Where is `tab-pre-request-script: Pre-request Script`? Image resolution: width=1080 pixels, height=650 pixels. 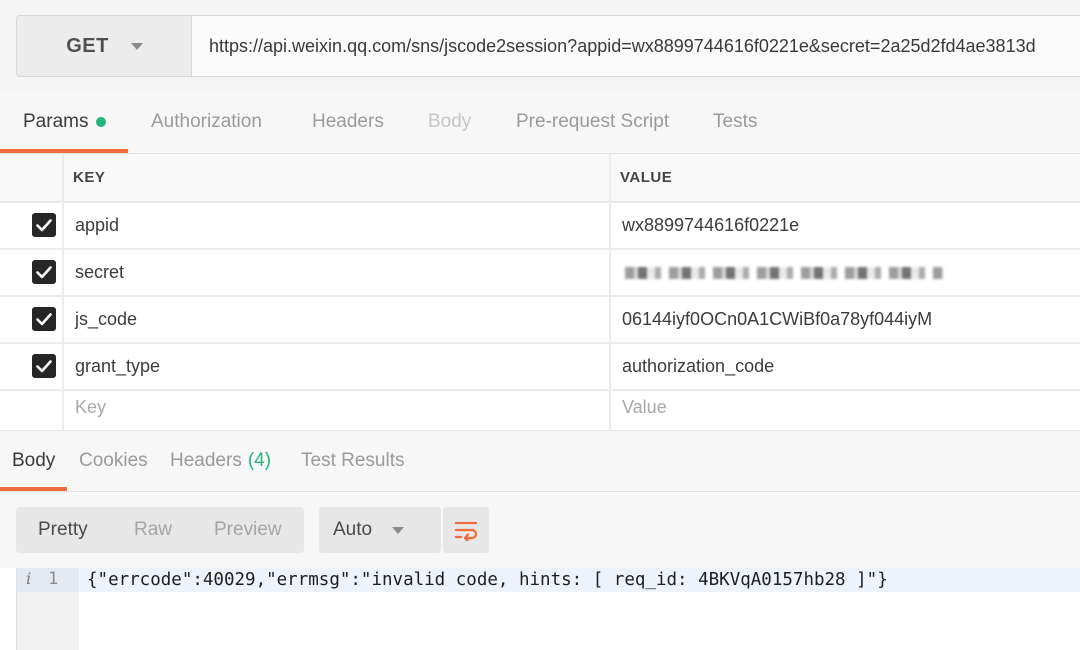
tab-pre-request-script: Pre-request Script is located at coordinates (592, 122).